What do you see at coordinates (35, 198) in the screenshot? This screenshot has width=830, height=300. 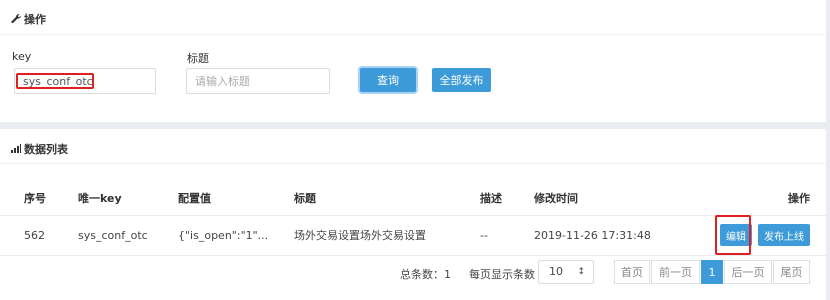 I see `column-header-seq: 序号` at bounding box center [35, 198].